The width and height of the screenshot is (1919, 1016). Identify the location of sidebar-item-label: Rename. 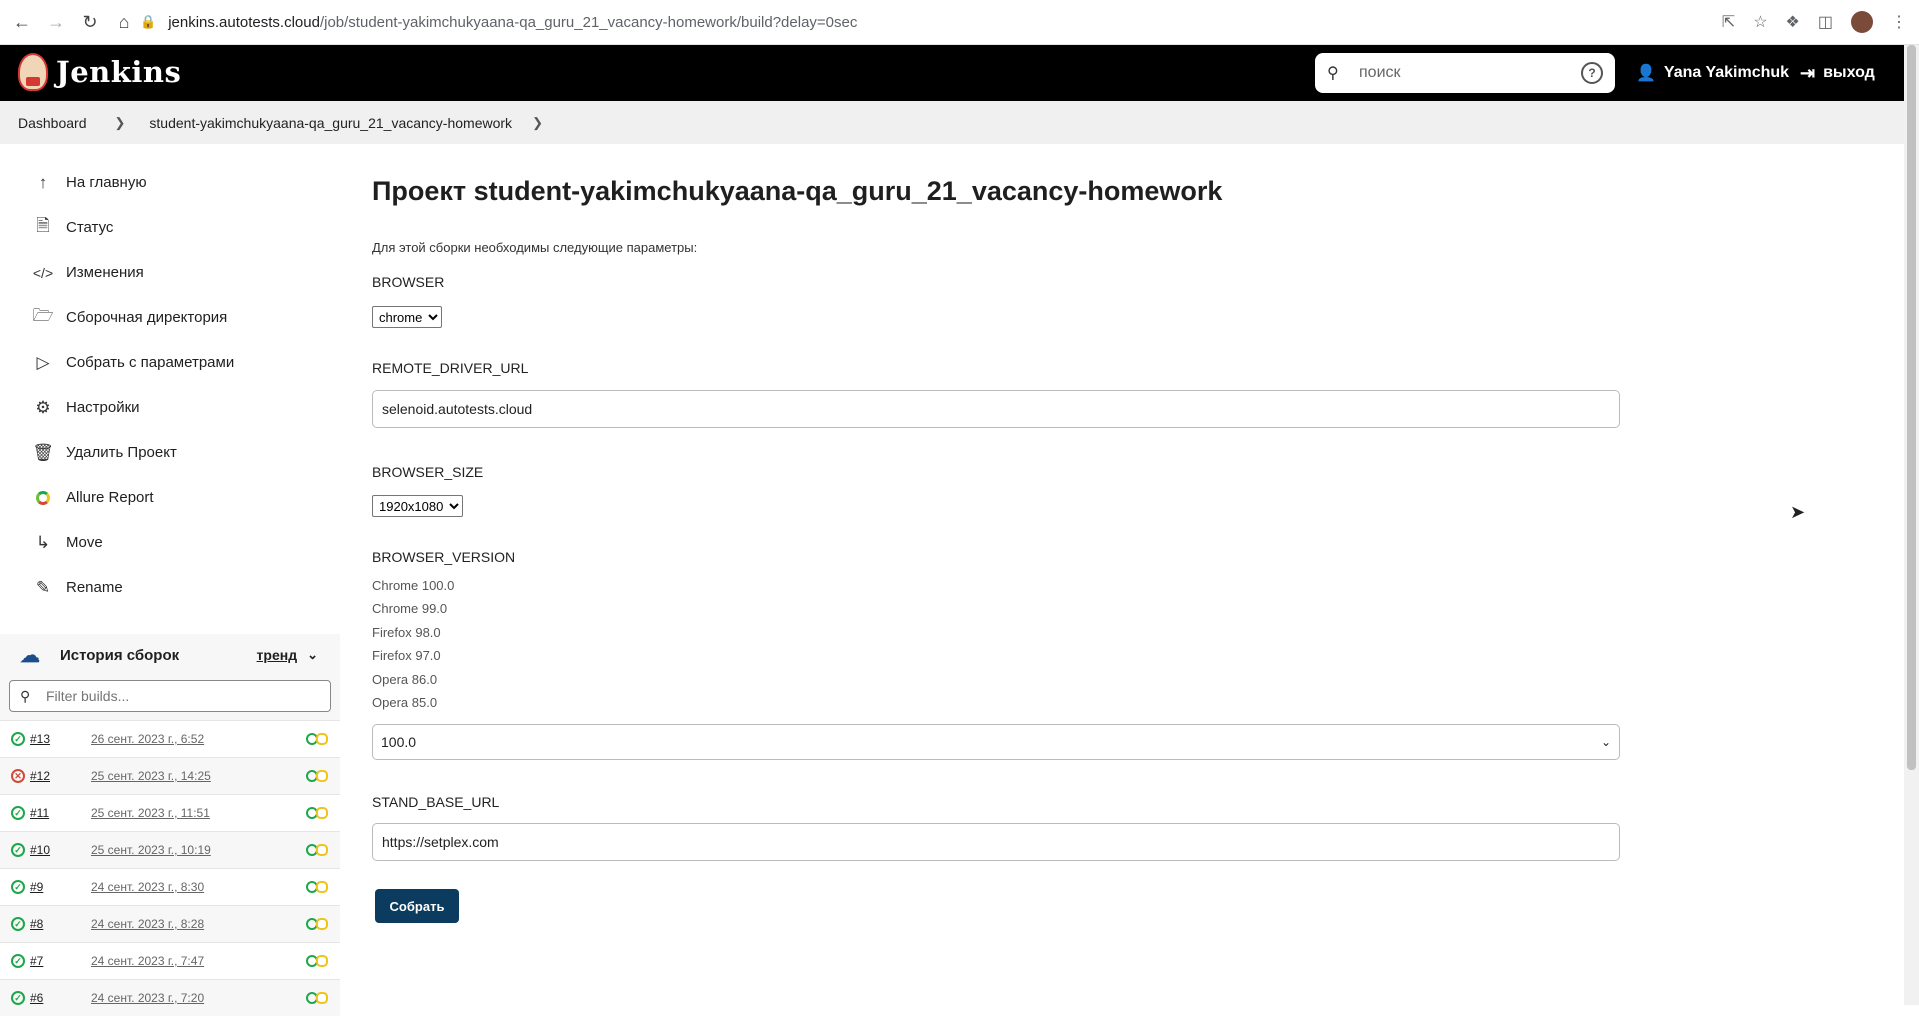
(94, 587).